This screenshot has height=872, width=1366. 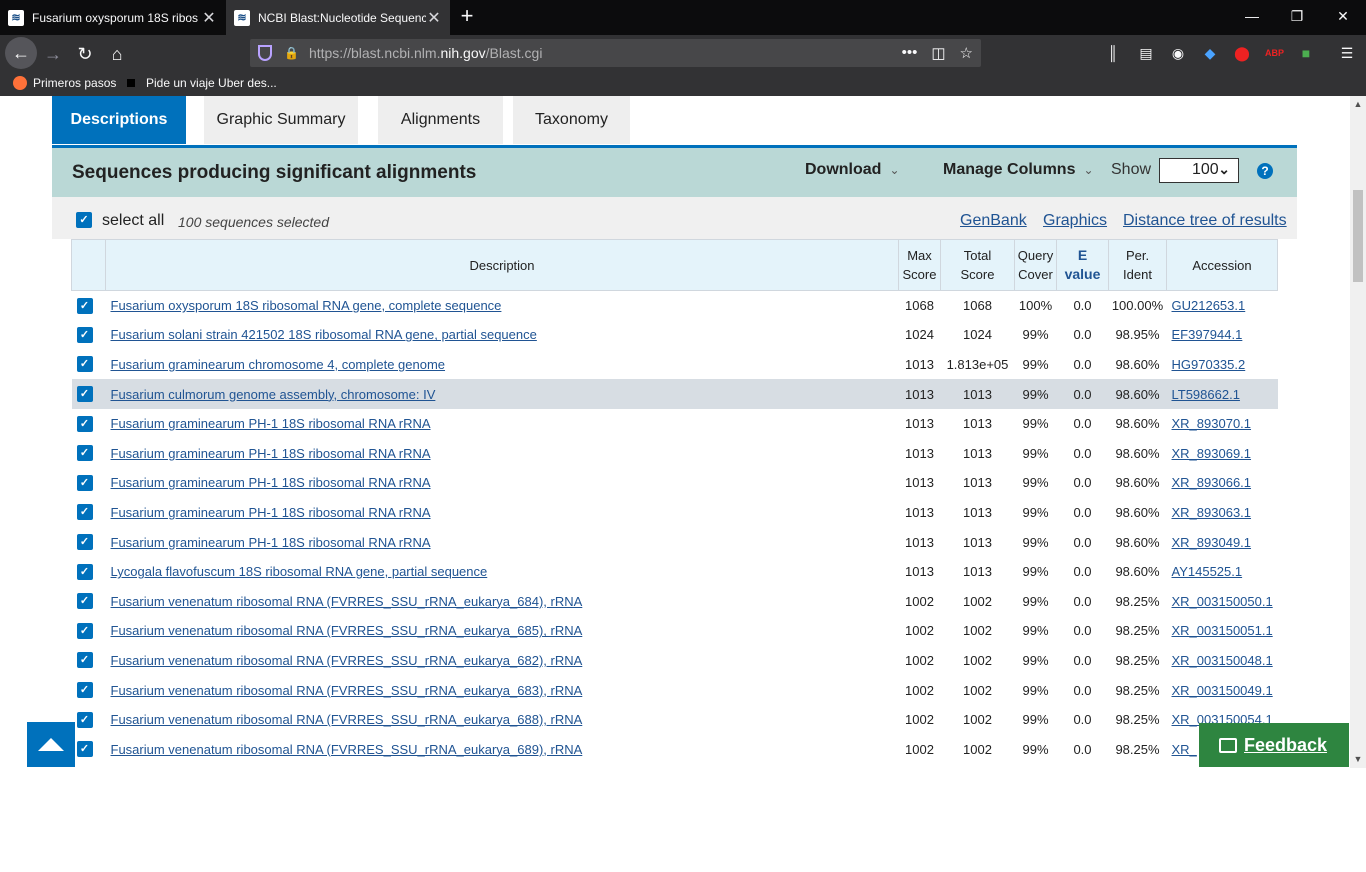 I want to click on reload-icon: ↻, so click(x=85, y=54).